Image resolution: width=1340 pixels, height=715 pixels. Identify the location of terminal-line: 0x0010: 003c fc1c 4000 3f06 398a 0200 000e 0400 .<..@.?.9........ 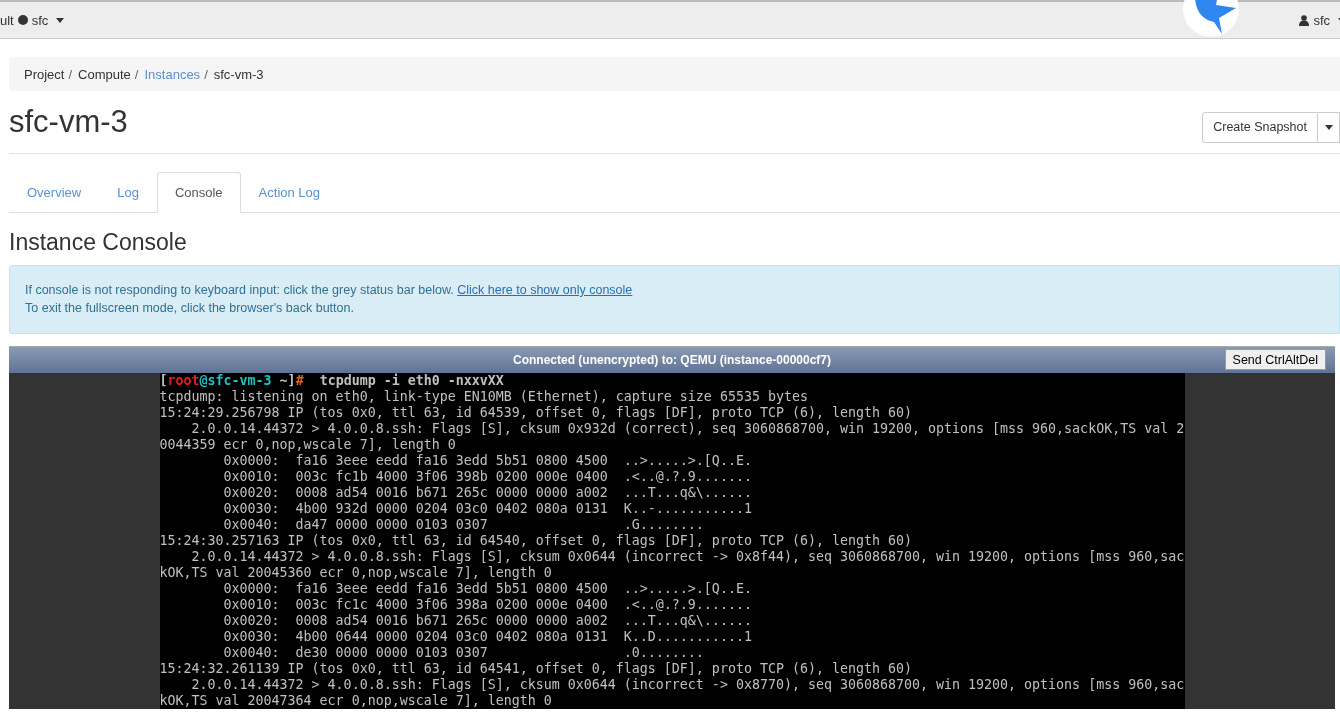
(487, 605).